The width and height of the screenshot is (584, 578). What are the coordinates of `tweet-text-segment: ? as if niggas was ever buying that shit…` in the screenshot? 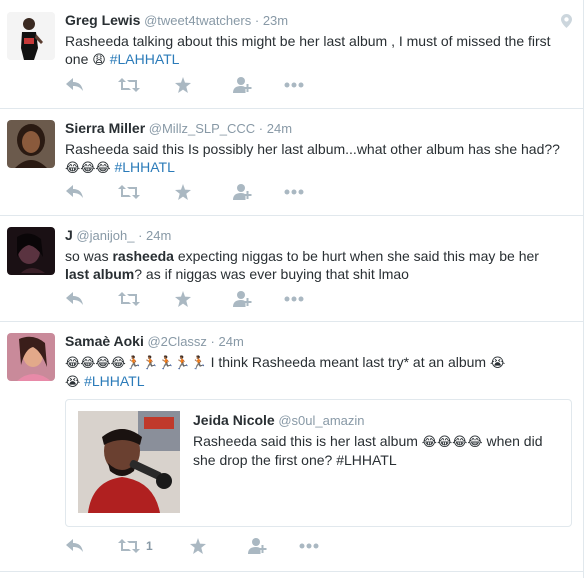 It's located at (271, 274).